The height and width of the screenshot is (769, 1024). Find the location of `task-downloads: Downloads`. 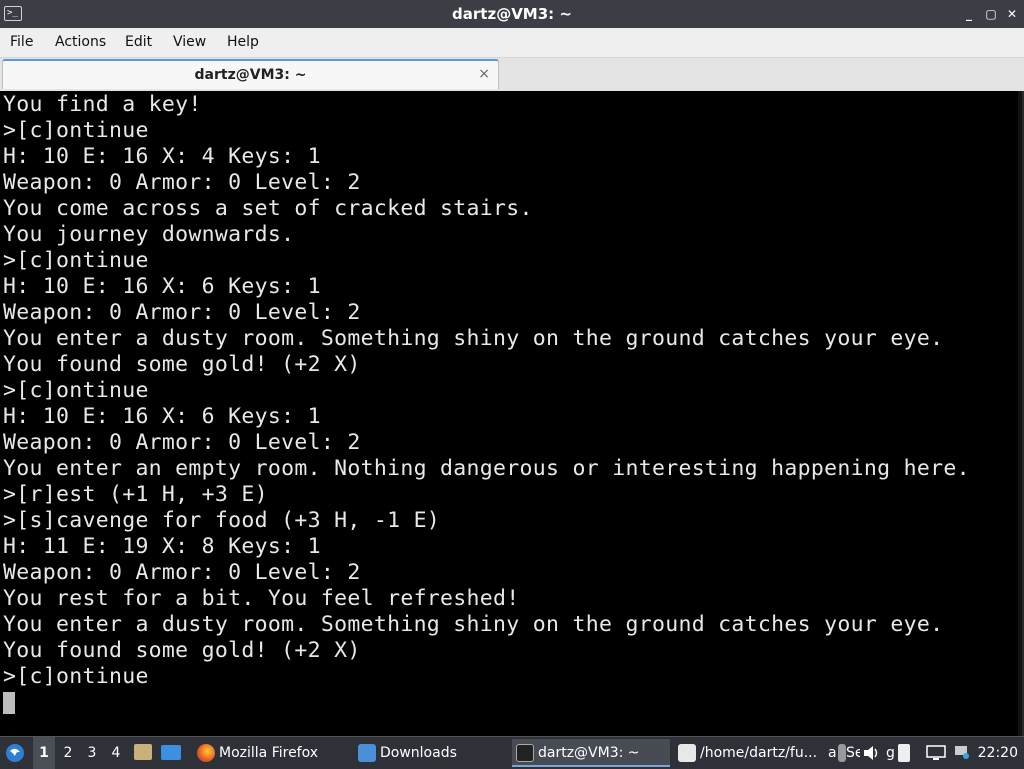

task-downloads: Downloads is located at coordinates (431, 753).